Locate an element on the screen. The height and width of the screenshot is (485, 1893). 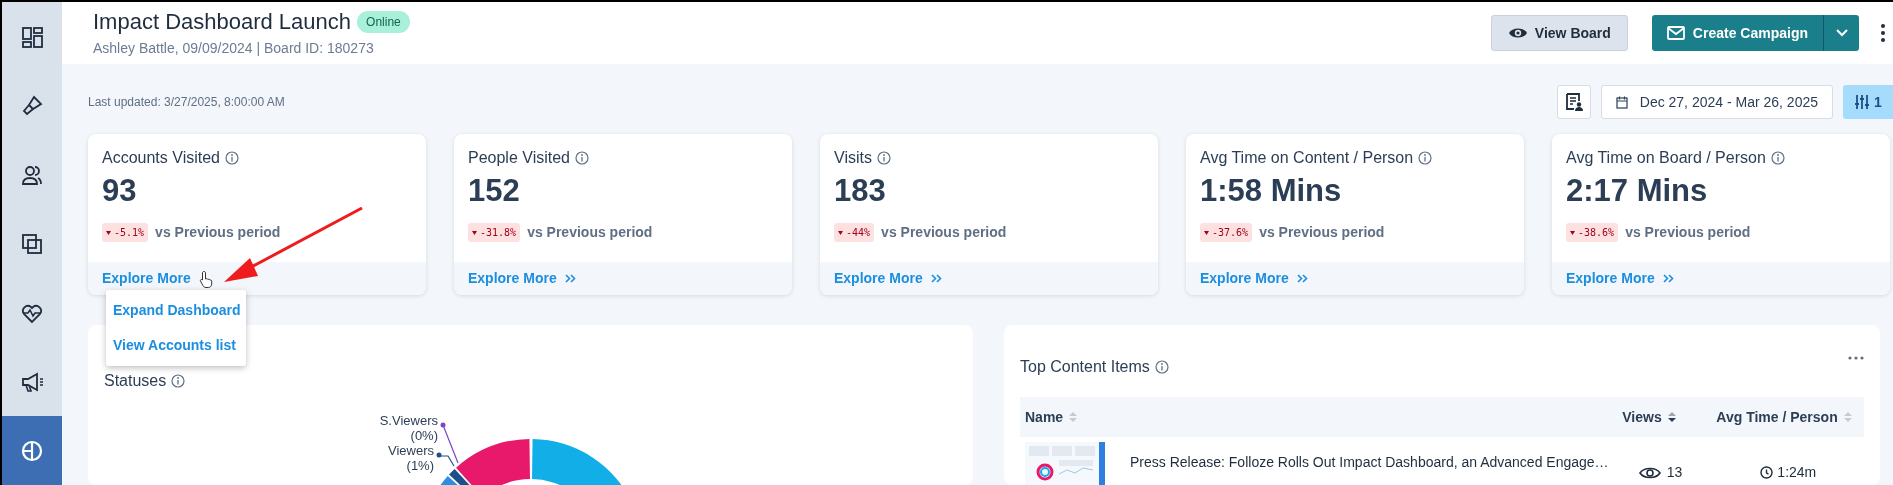
change-badge: -44% is located at coordinates (854, 232).